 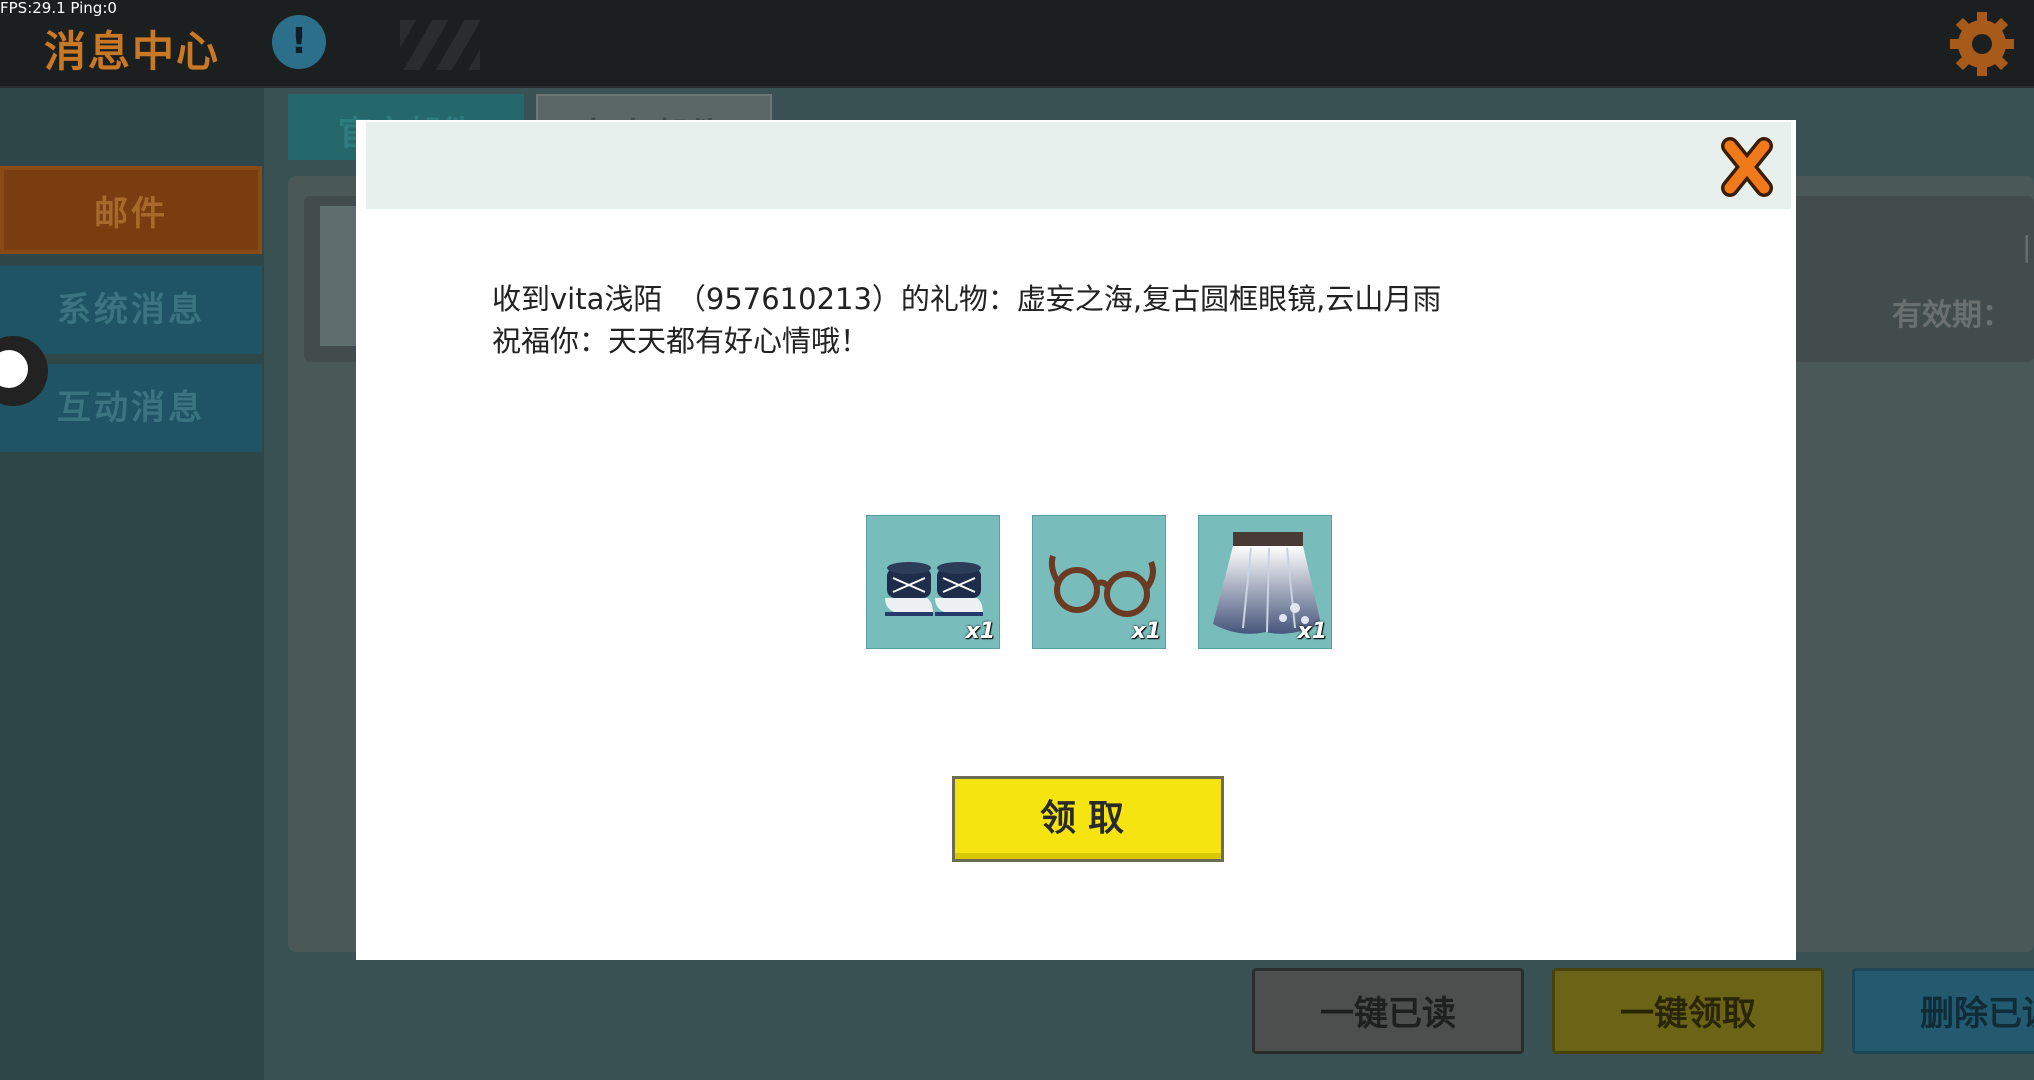 I want to click on gift-message-line-2: 祝福你：天天都有好心情哦！, so click(x=681, y=341).